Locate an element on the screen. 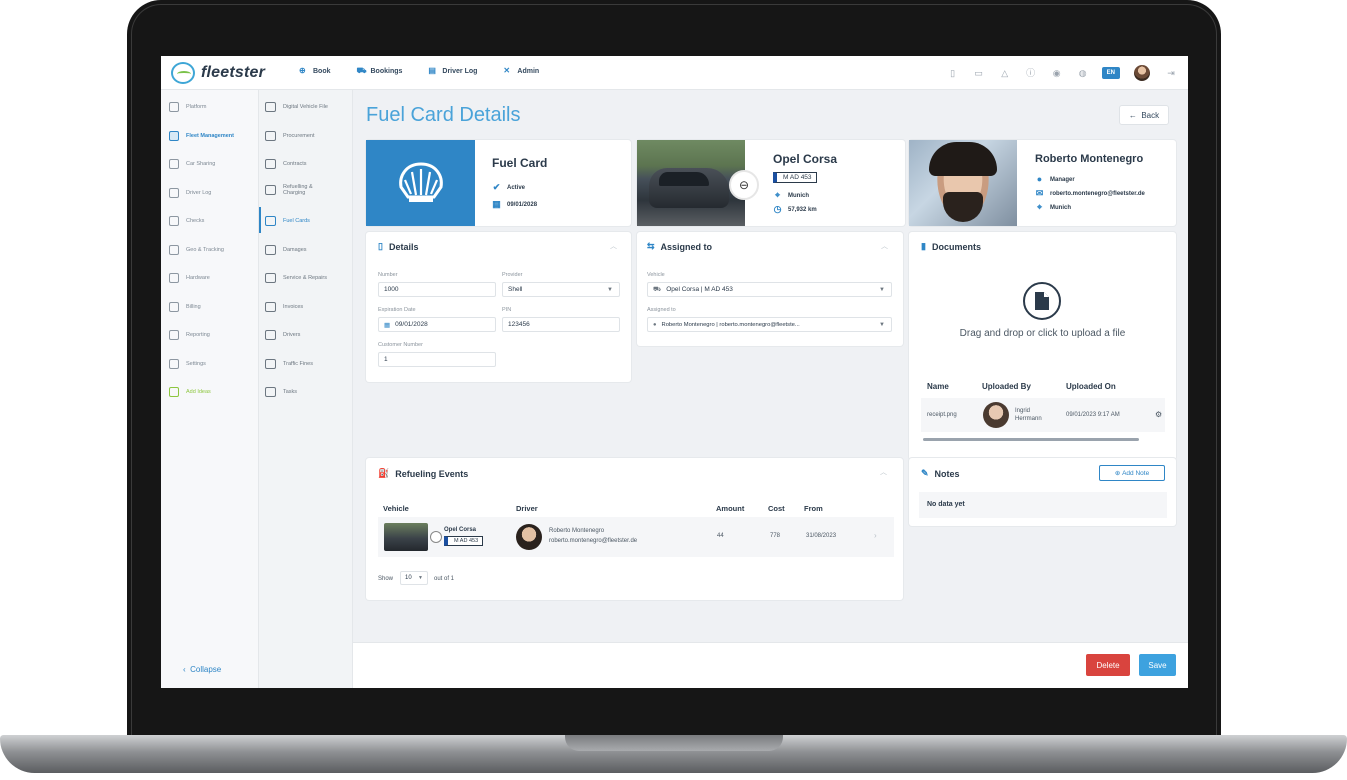 This screenshot has height=780, width=1347. sidebar-item-driver-log: Driver Log is located at coordinates (190, 193).